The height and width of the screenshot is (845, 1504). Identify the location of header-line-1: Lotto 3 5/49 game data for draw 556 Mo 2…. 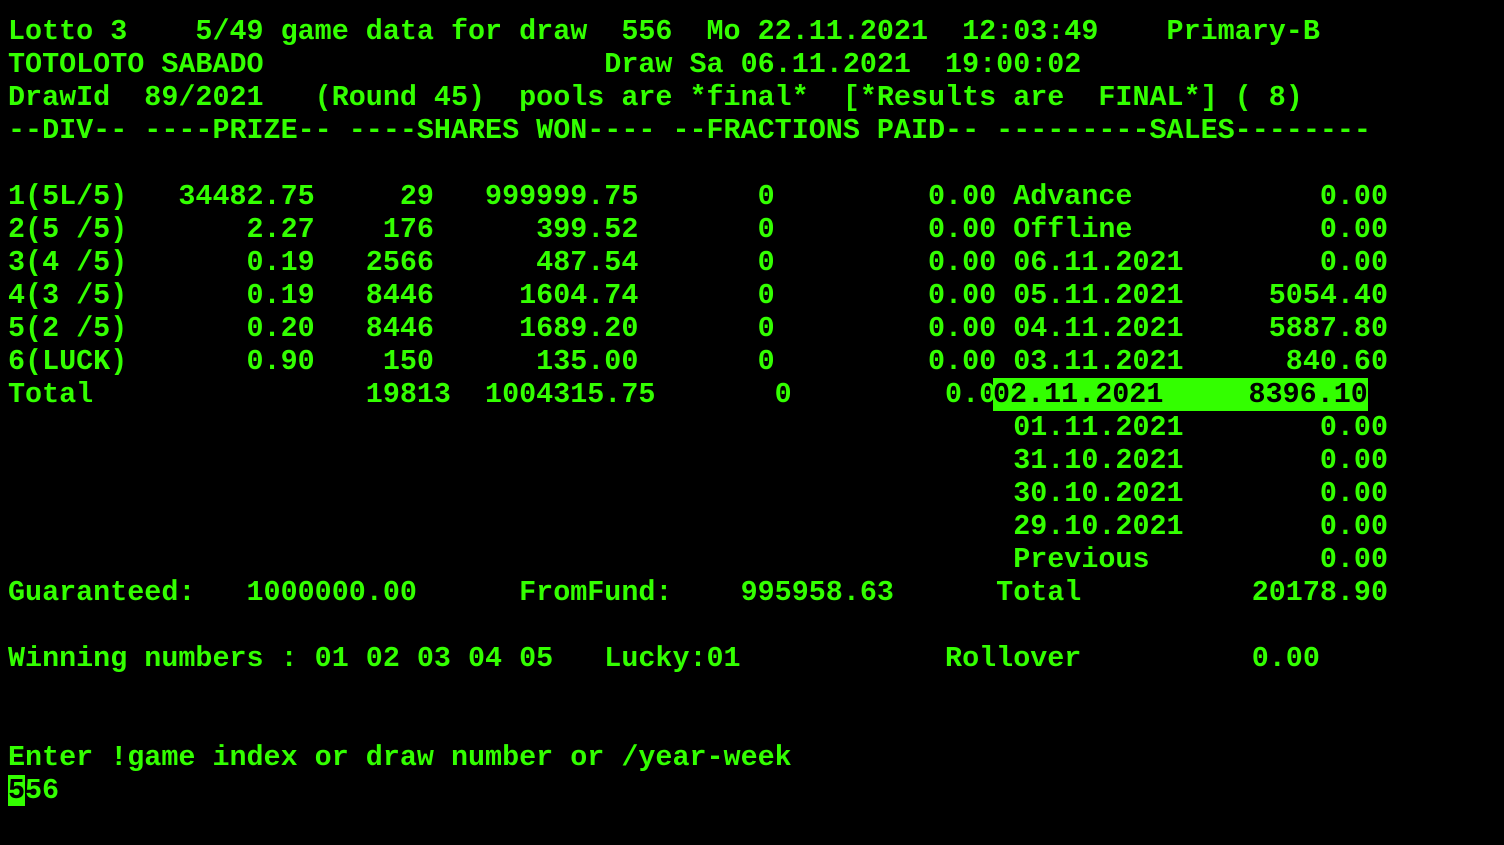
(664, 31).